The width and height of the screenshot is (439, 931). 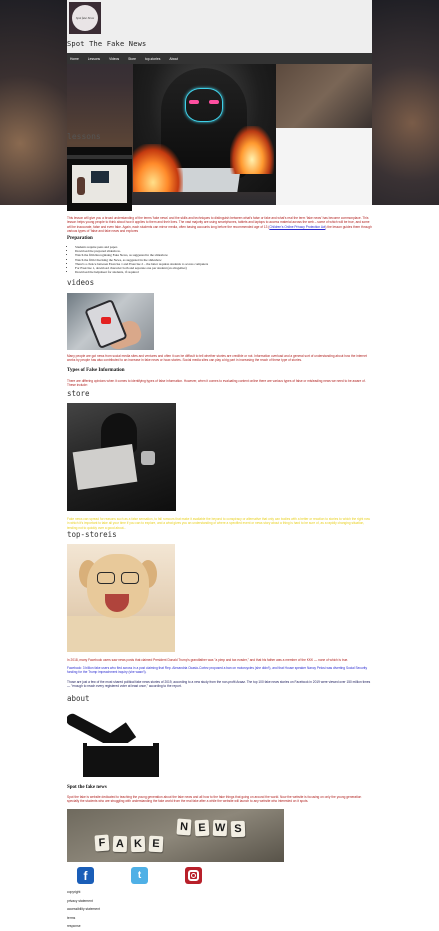 What do you see at coordinates (152, 59) in the screenshot?
I see `nav-item-top-stories: top-stories` at bounding box center [152, 59].